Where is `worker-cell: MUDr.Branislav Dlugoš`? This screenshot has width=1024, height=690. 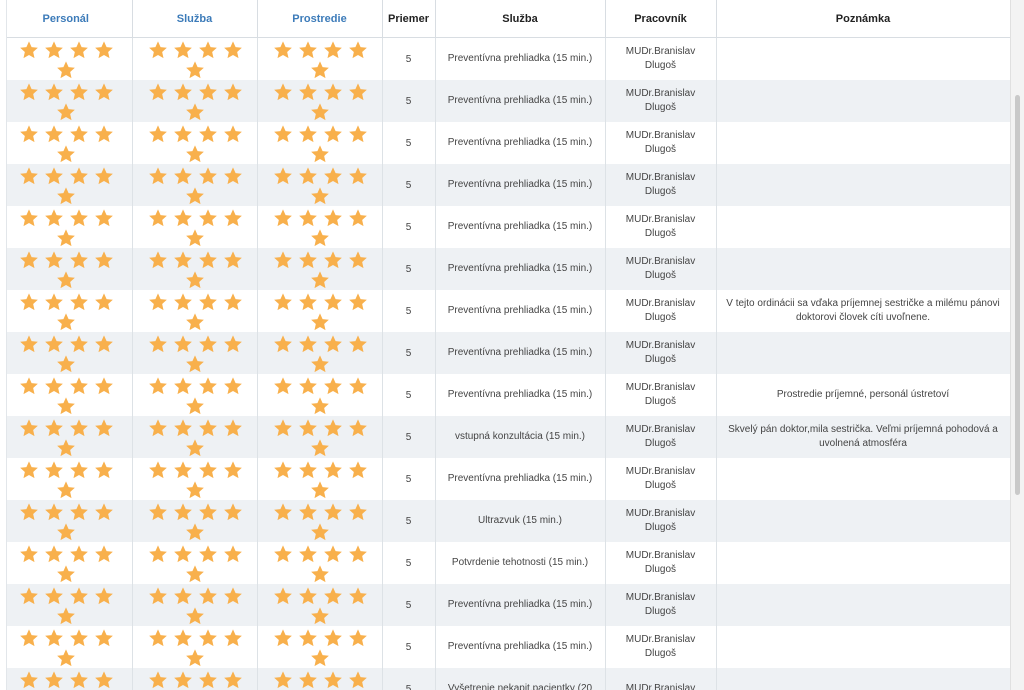 worker-cell: MUDr.Branislav Dlugoš is located at coordinates (661, 395).